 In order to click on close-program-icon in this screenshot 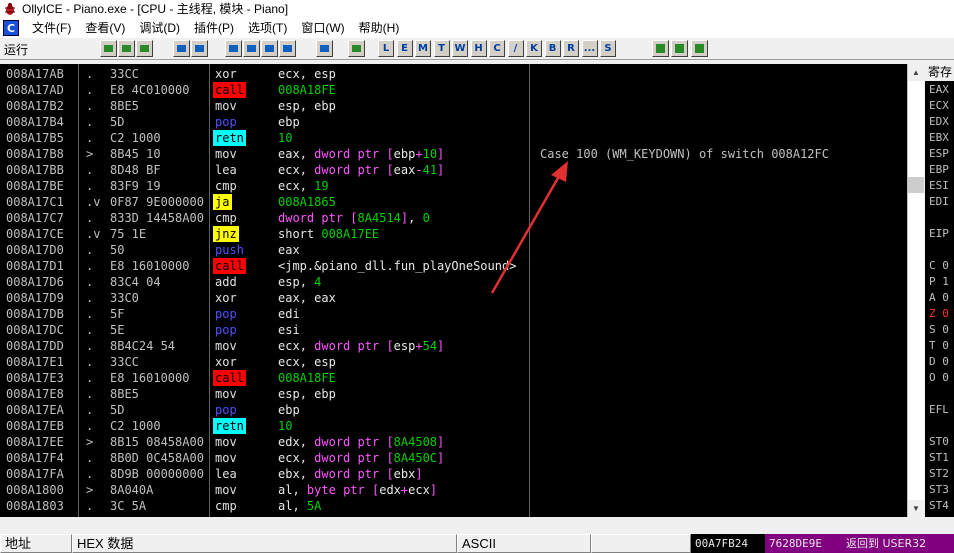, I will do `click(144, 48)`.